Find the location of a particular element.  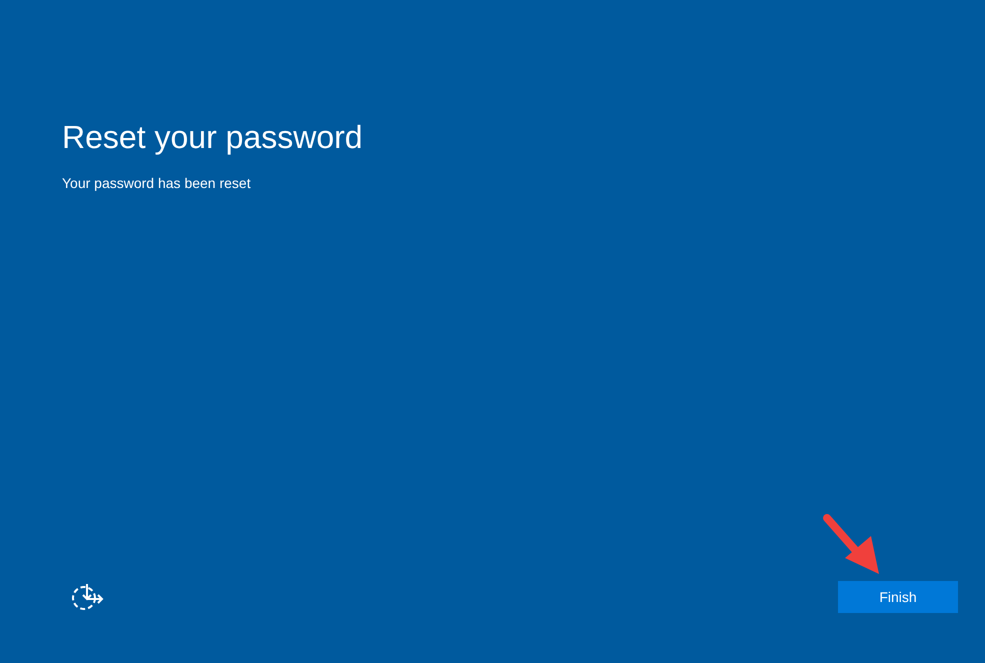

finish-button: Finish is located at coordinates (898, 597).